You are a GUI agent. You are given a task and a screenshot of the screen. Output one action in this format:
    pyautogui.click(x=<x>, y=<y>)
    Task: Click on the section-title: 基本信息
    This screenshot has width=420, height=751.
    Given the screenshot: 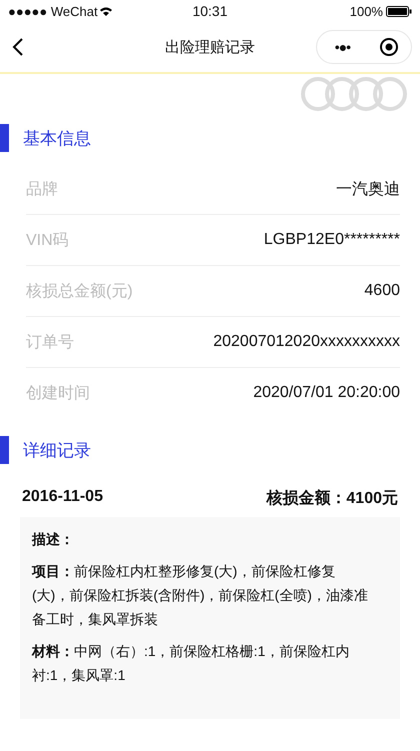 What is the action you would take?
    pyautogui.click(x=57, y=139)
    